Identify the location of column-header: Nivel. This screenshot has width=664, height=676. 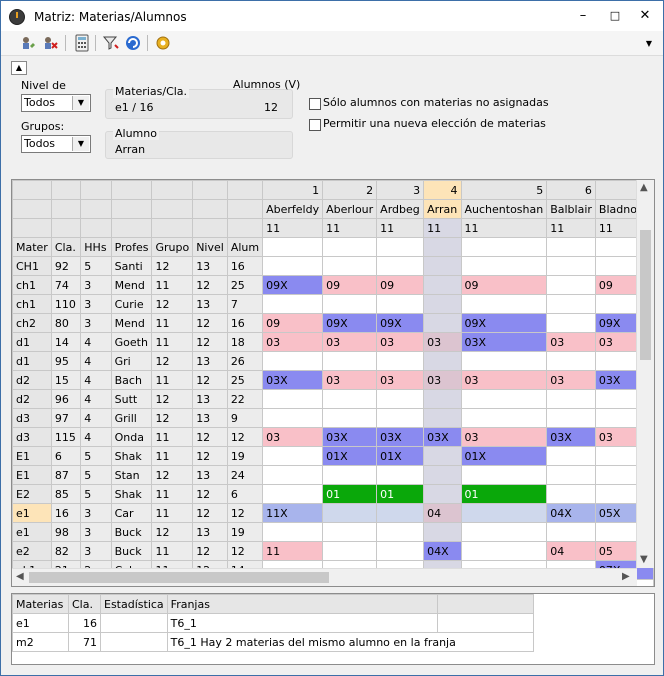
(210, 247).